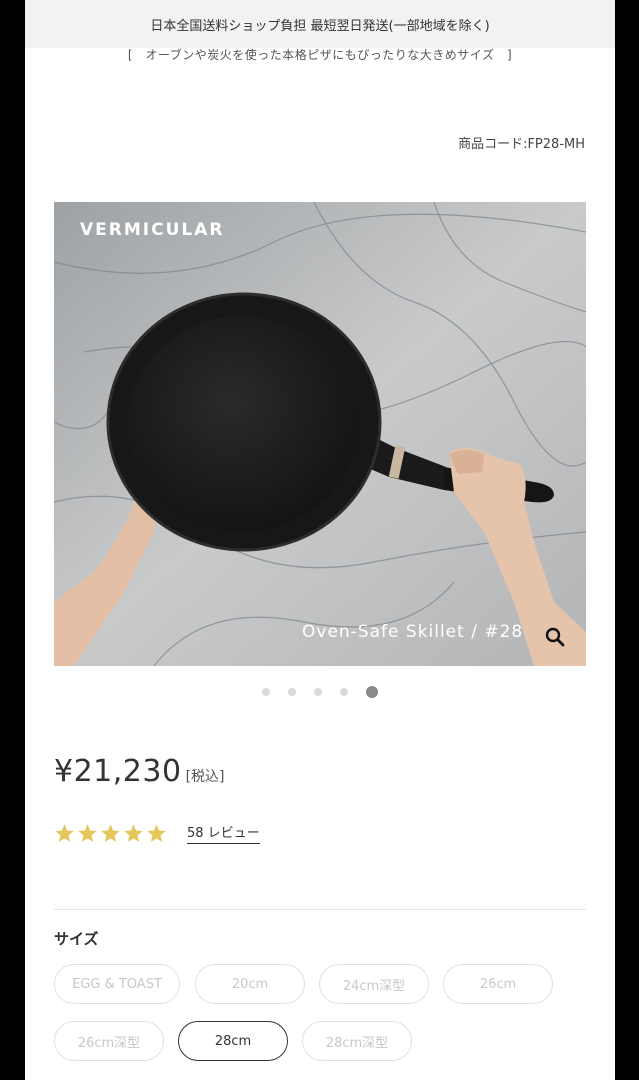  What do you see at coordinates (76, 939) in the screenshot?
I see `size-label: サイズ` at bounding box center [76, 939].